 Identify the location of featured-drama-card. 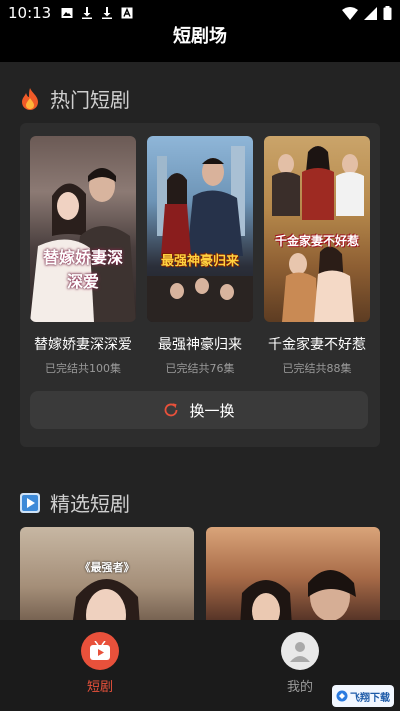
(293, 573).